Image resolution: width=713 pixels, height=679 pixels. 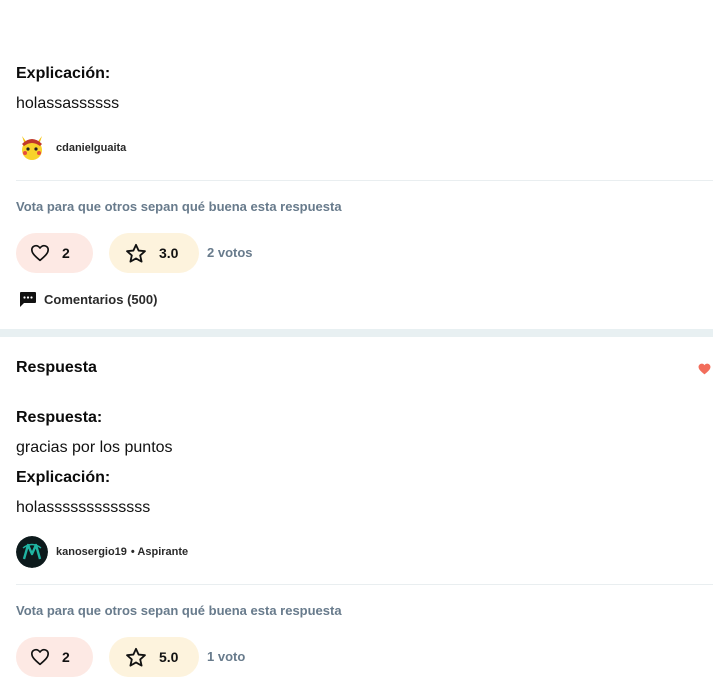 I want to click on answer-text: gracias por los puntos, so click(x=94, y=447).